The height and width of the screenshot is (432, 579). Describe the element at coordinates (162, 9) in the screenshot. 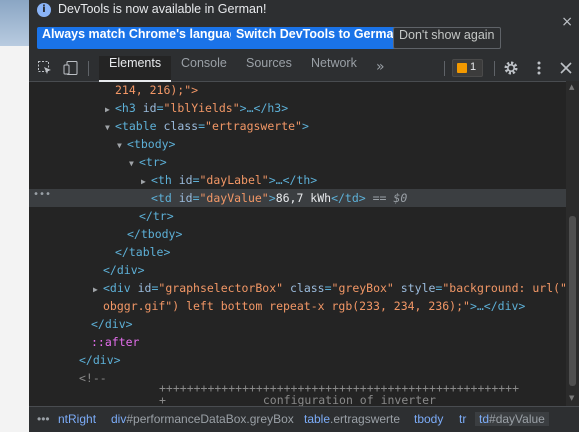

I see `infobar-message: DevTools is now available in German!` at that location.